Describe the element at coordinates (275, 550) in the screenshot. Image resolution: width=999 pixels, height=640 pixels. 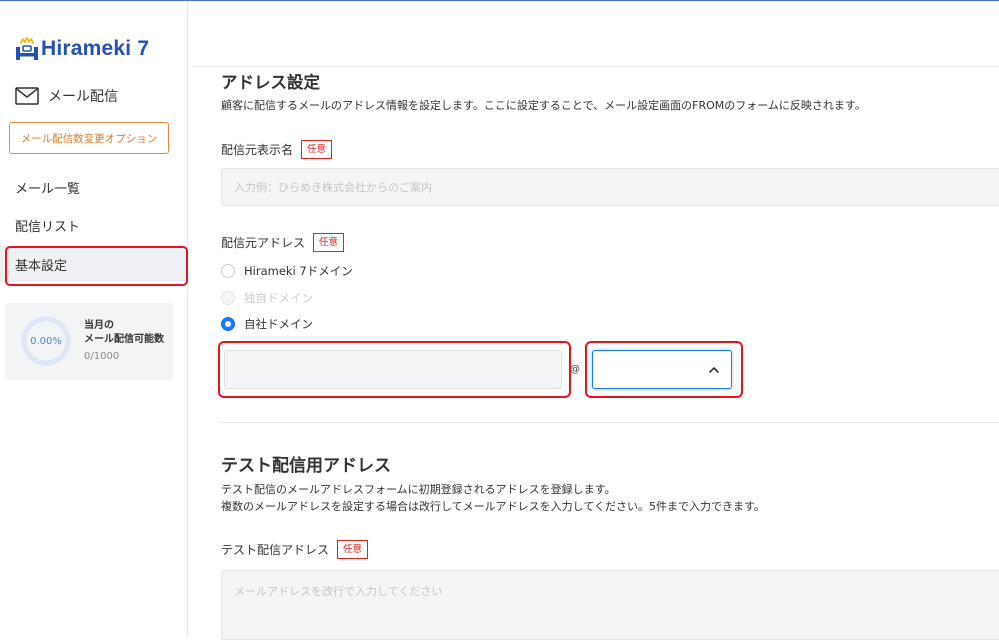
I see `test-address-label-text: テスト配信アドレス` at that location.